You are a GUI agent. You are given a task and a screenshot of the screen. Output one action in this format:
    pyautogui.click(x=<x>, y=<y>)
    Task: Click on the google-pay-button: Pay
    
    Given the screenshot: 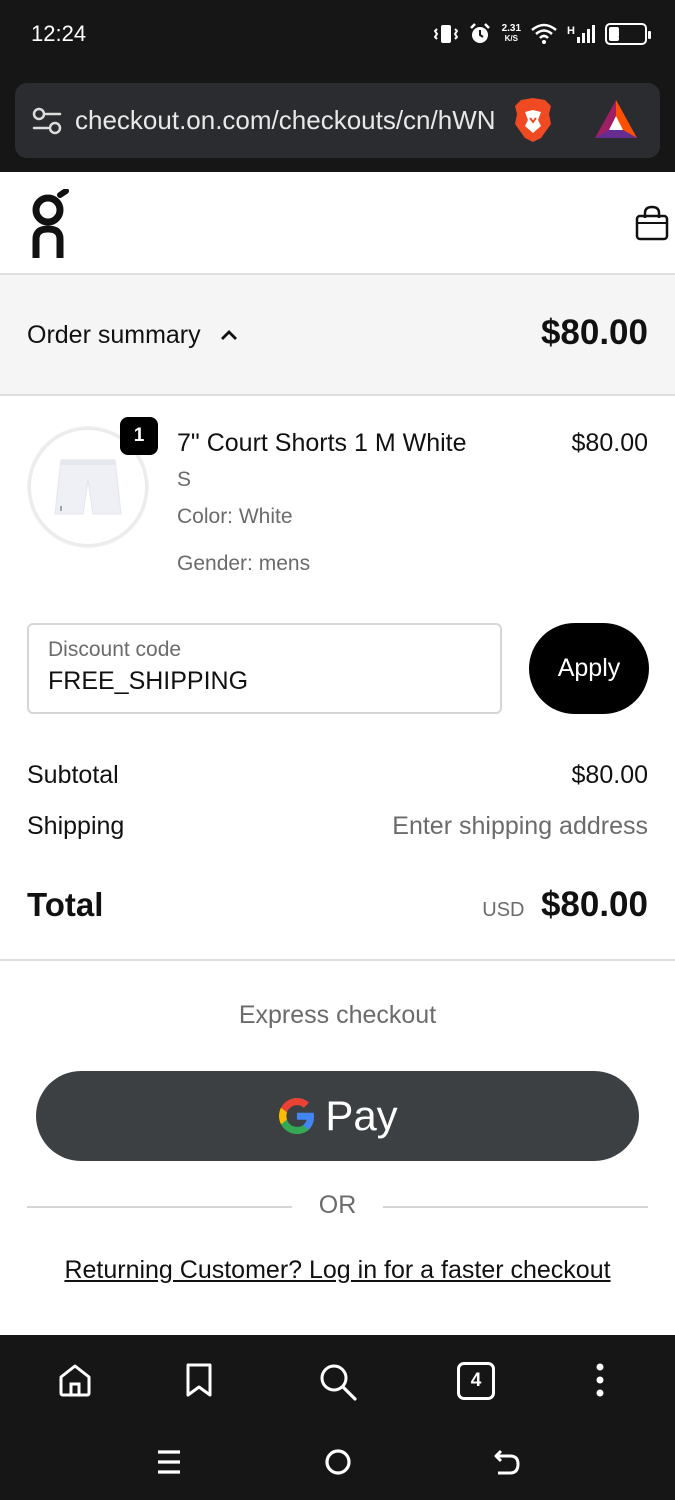 What is the action you would take?
    pyautogui.click(x=337, y=1116)
    